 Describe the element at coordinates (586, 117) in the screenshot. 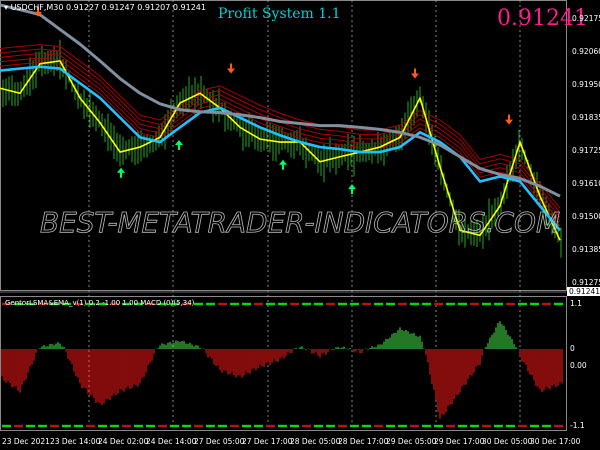

I see `price-axis-label: 0.91835` at that location.